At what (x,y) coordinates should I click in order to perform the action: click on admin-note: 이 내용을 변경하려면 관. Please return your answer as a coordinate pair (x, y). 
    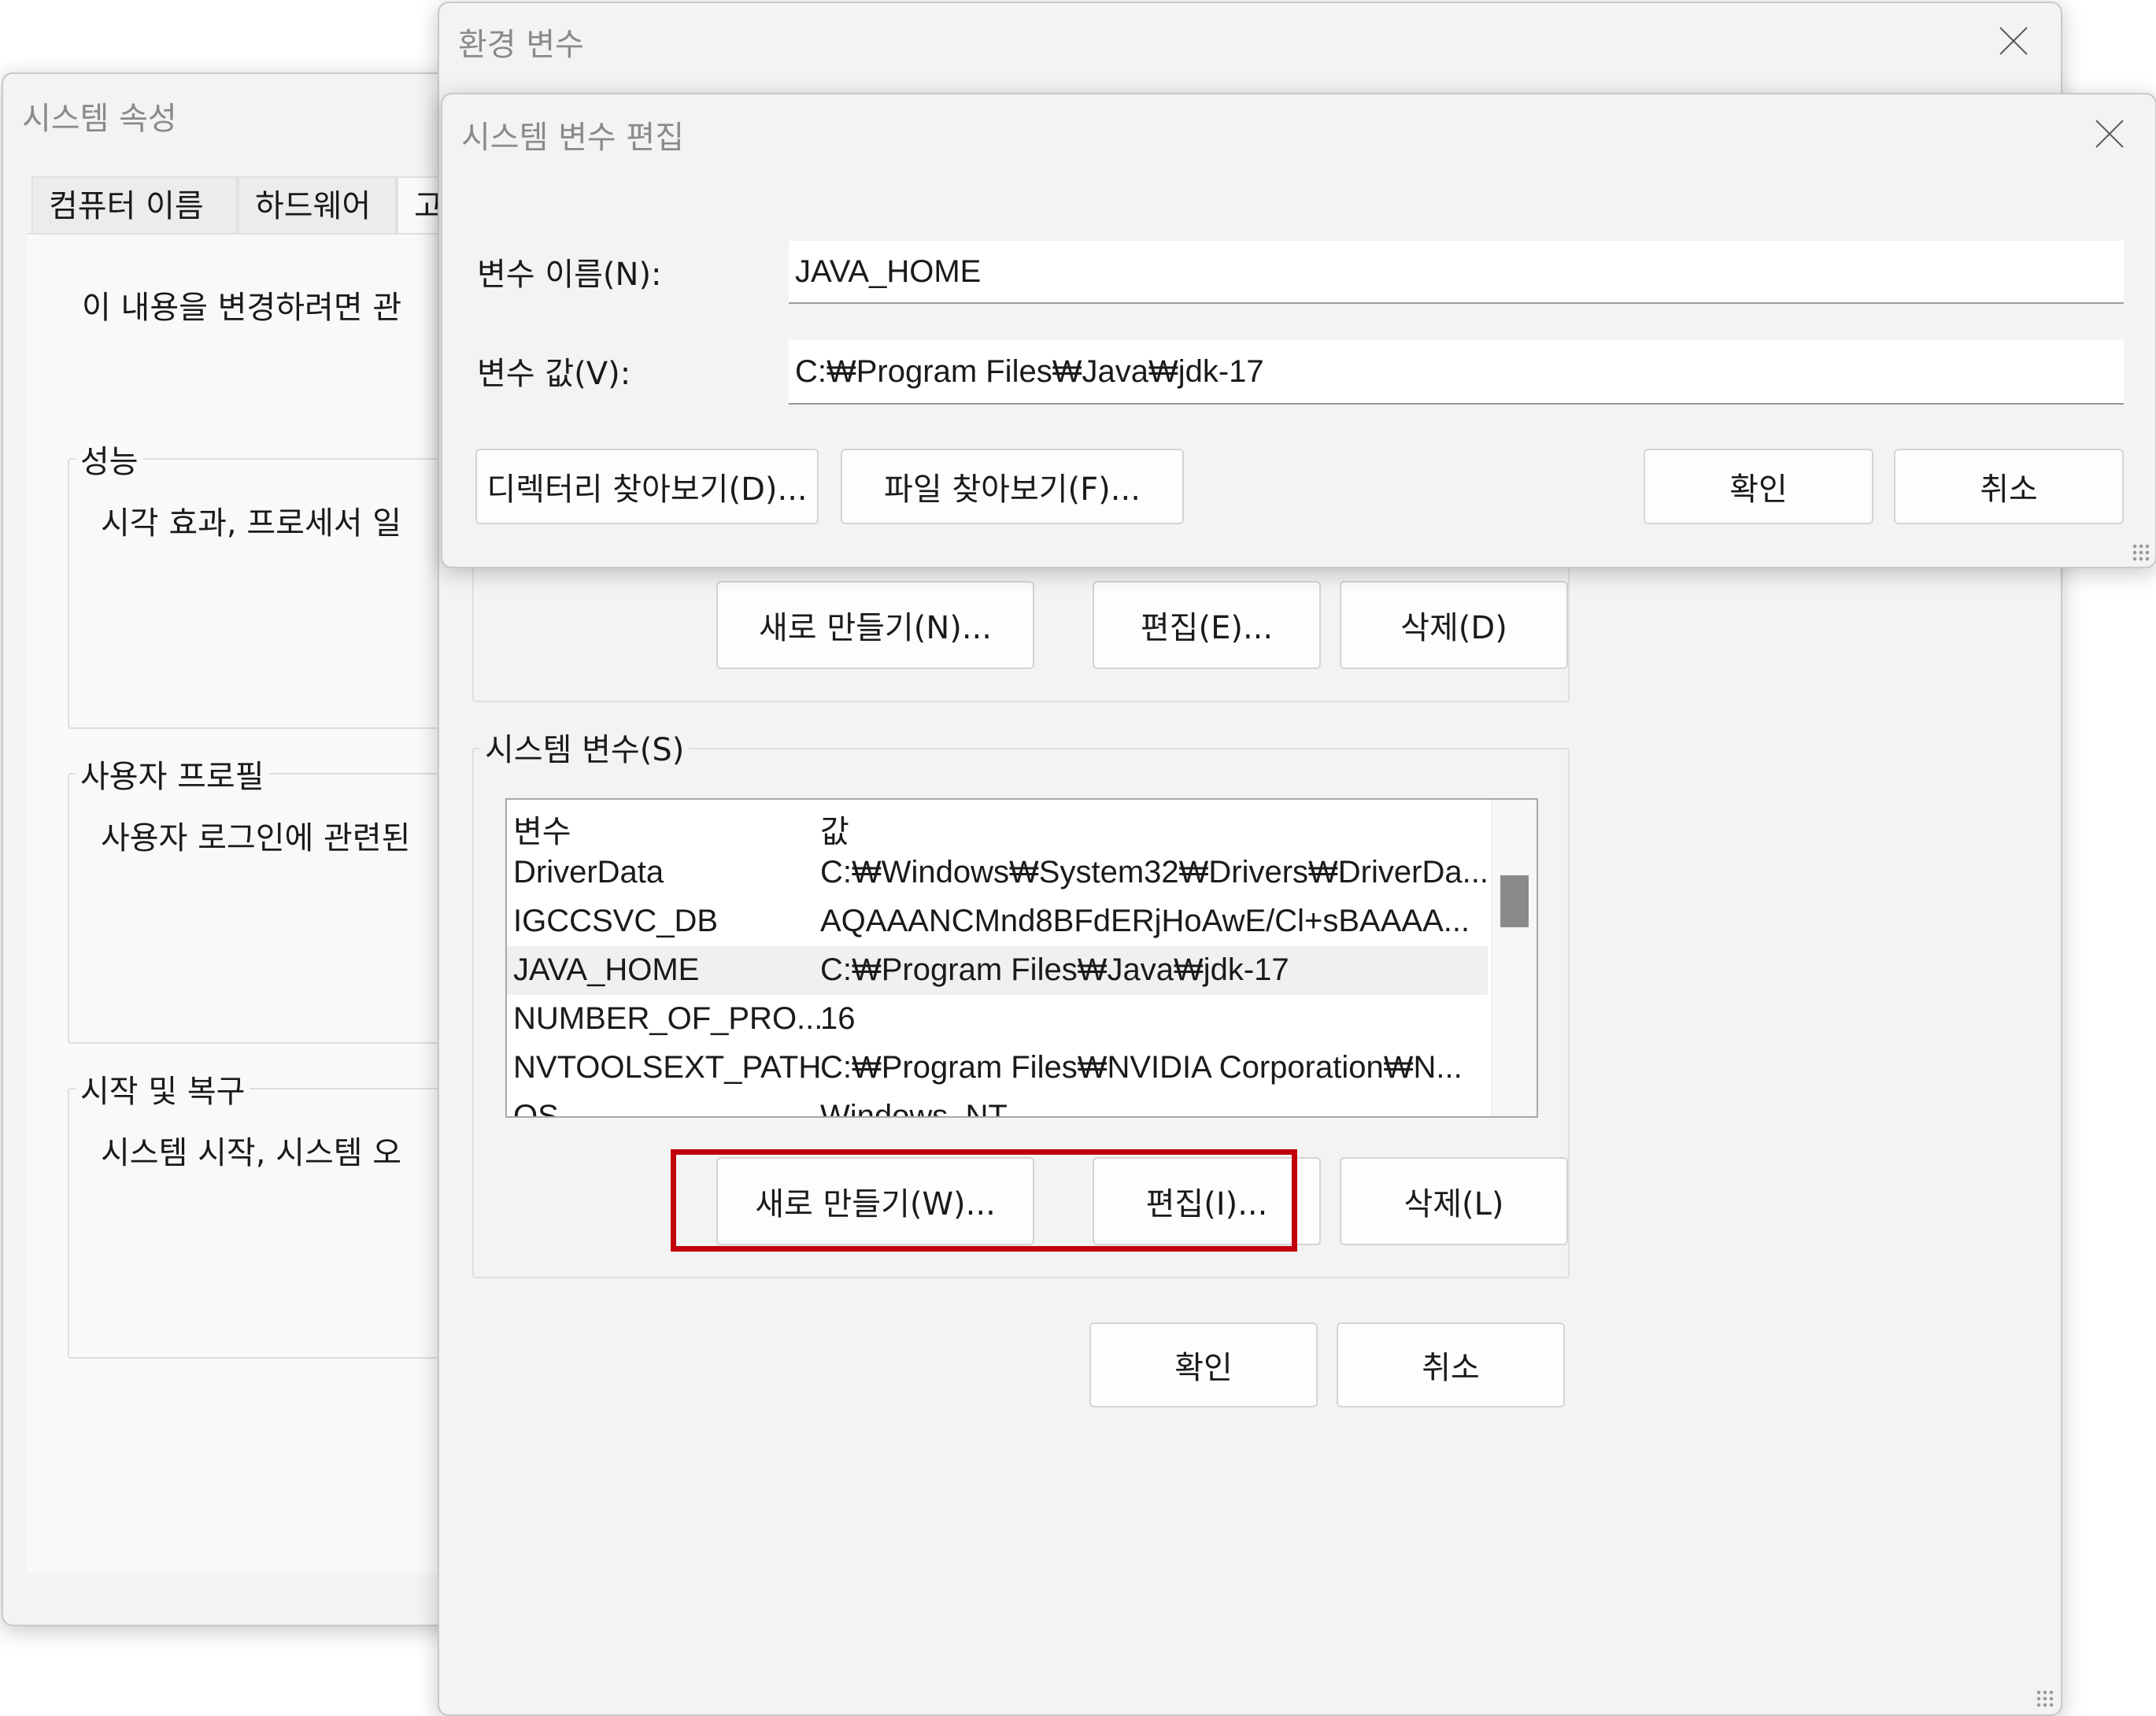
    Looking at the image, I should click on (242, 308).